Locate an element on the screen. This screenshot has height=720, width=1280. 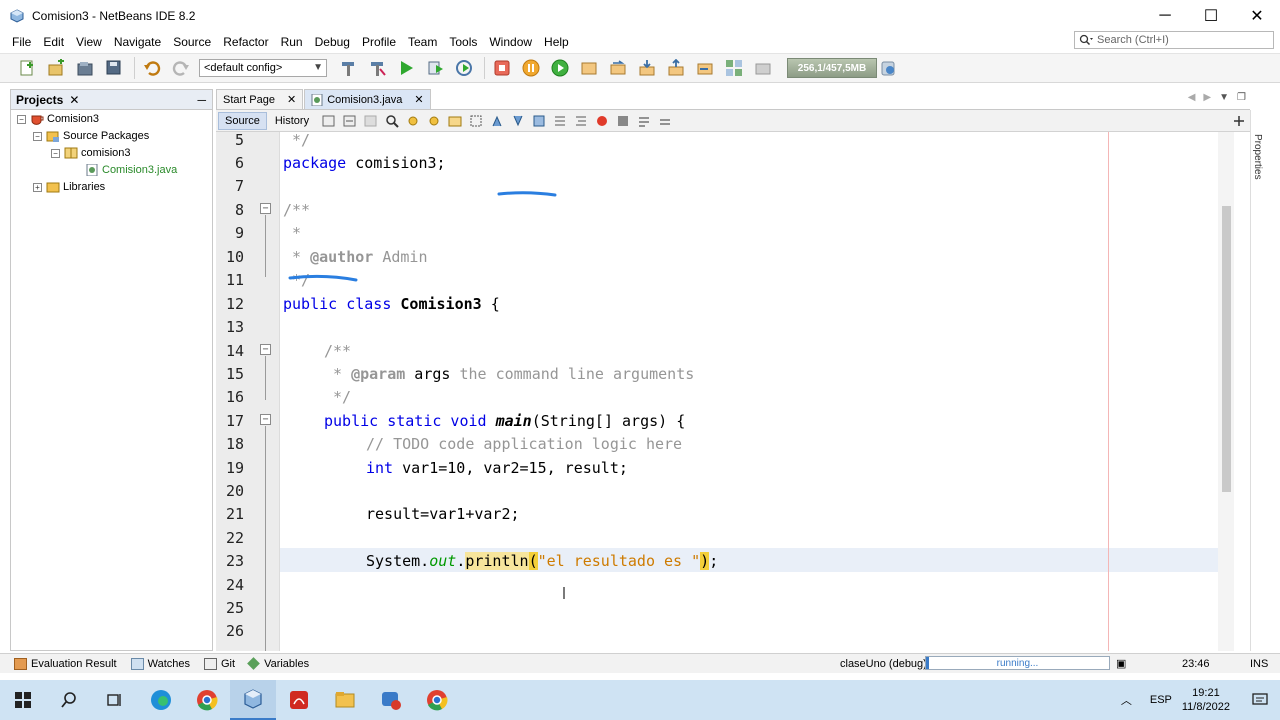
new-project-icon is located at coordinates (56, 68).